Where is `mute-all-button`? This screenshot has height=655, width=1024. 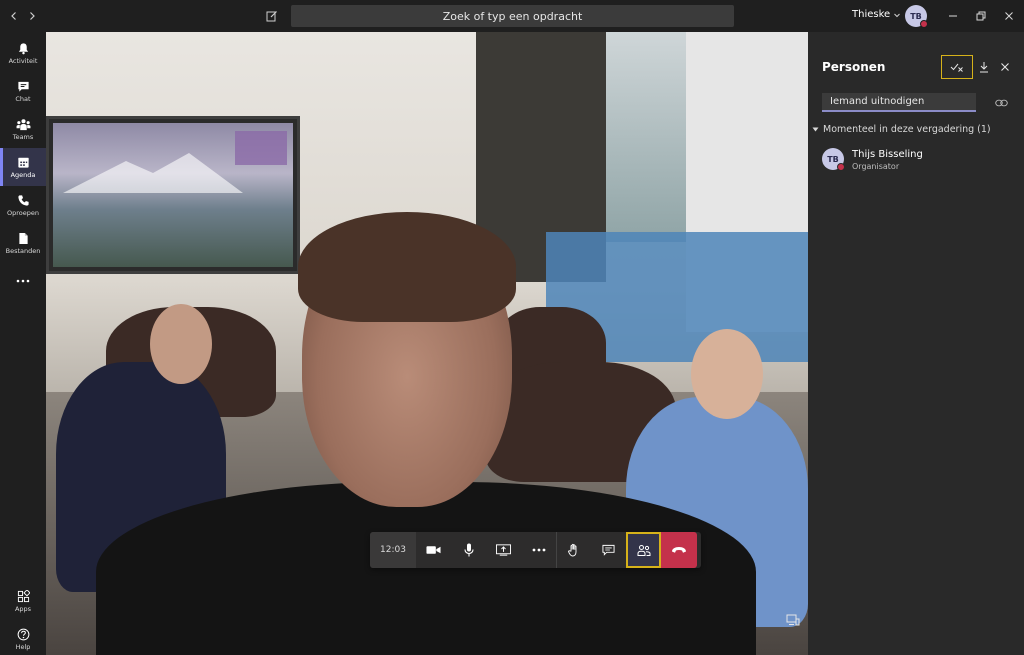
mute-all-button is located at coordinates (957, 67).